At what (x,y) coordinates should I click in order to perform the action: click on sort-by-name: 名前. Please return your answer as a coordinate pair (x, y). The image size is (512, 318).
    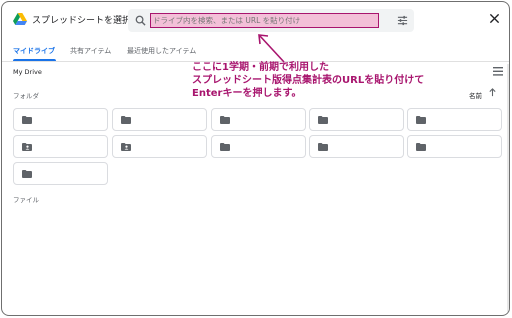
    Looking at the image, I should click on (475, 95).